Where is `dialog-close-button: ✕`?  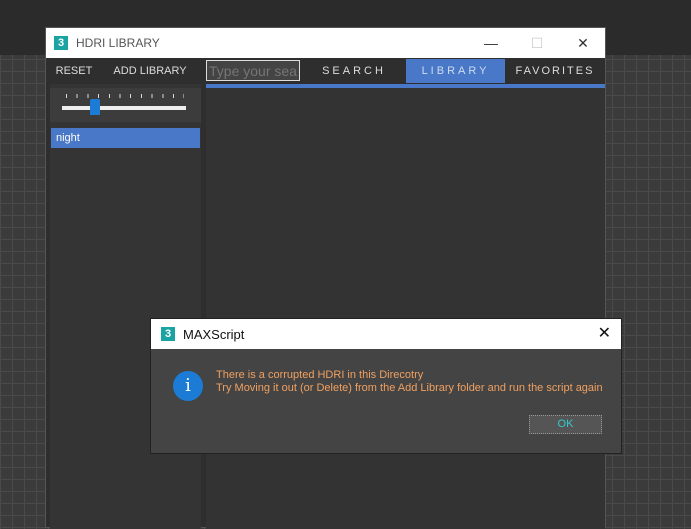
dialog-close-button: ✕ is located at coordinates (604, 333).